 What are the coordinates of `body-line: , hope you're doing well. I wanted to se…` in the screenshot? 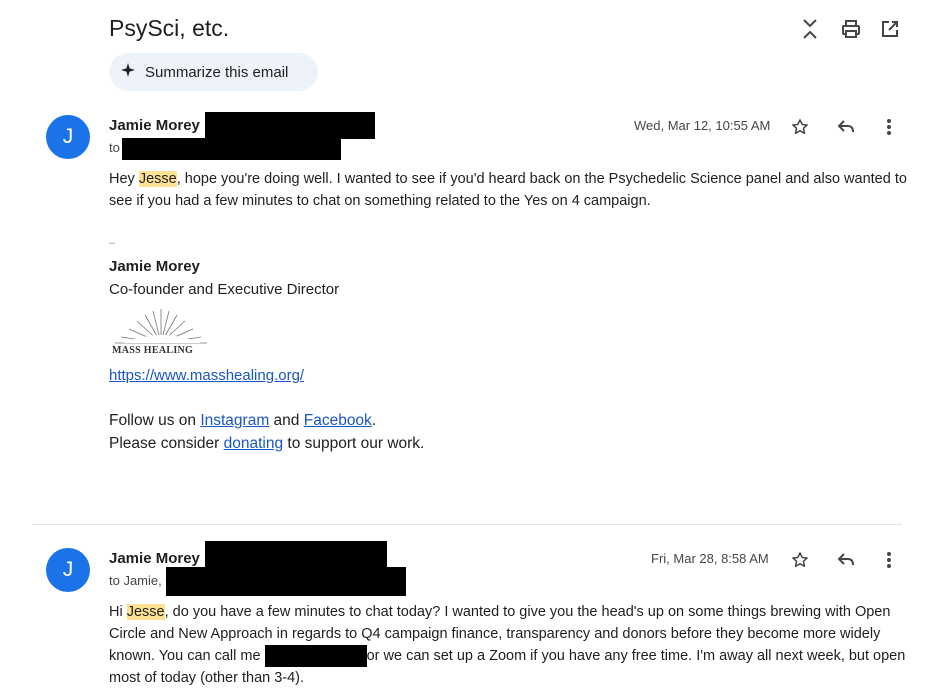 It's located at (541, 179).